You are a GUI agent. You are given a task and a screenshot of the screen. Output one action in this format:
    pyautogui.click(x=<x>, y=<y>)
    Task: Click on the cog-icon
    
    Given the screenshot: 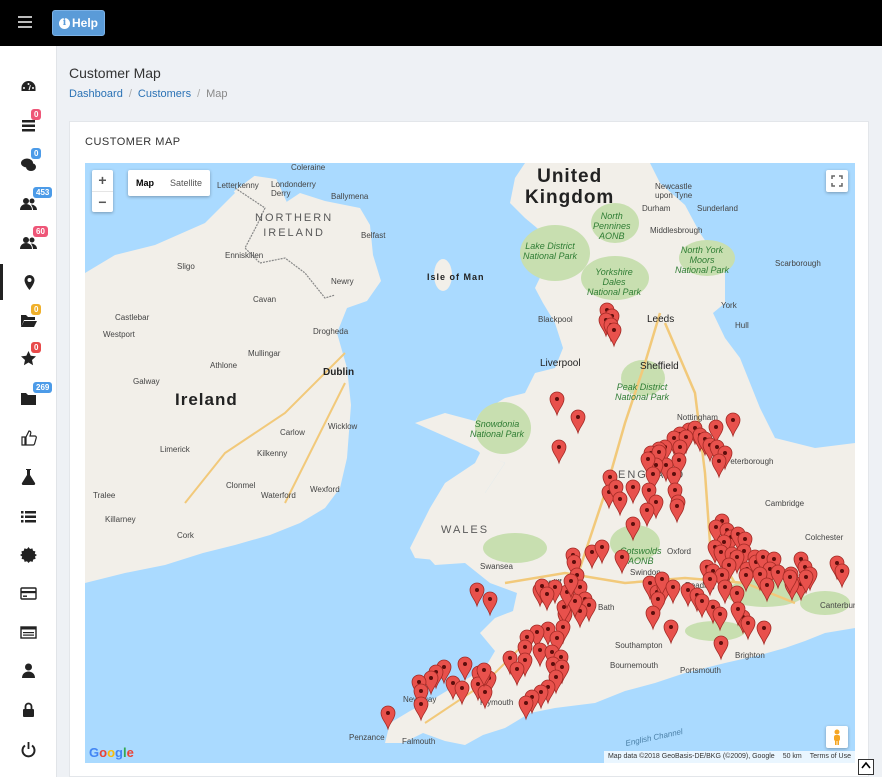 What is the action you would take?
    pyautogui.click(x=28, y=554)
    